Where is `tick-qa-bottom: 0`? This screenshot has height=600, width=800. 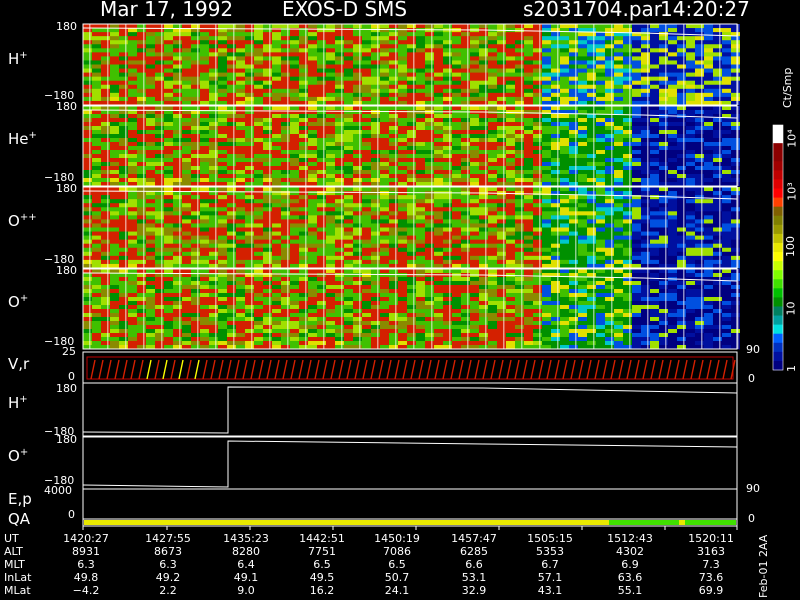
tick-qa-bottom: 0 is located at coordinates (71, 514).